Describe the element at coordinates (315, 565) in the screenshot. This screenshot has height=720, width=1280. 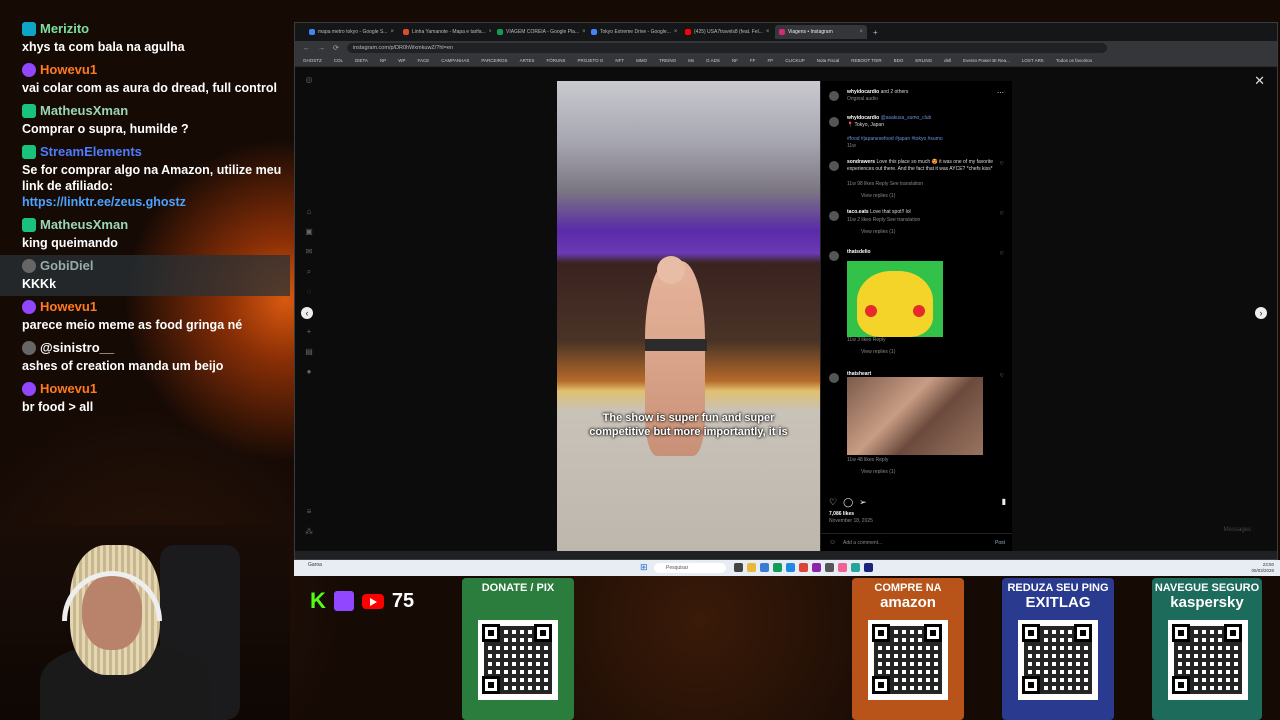
I see `weather-widget: Garoa` at that location.